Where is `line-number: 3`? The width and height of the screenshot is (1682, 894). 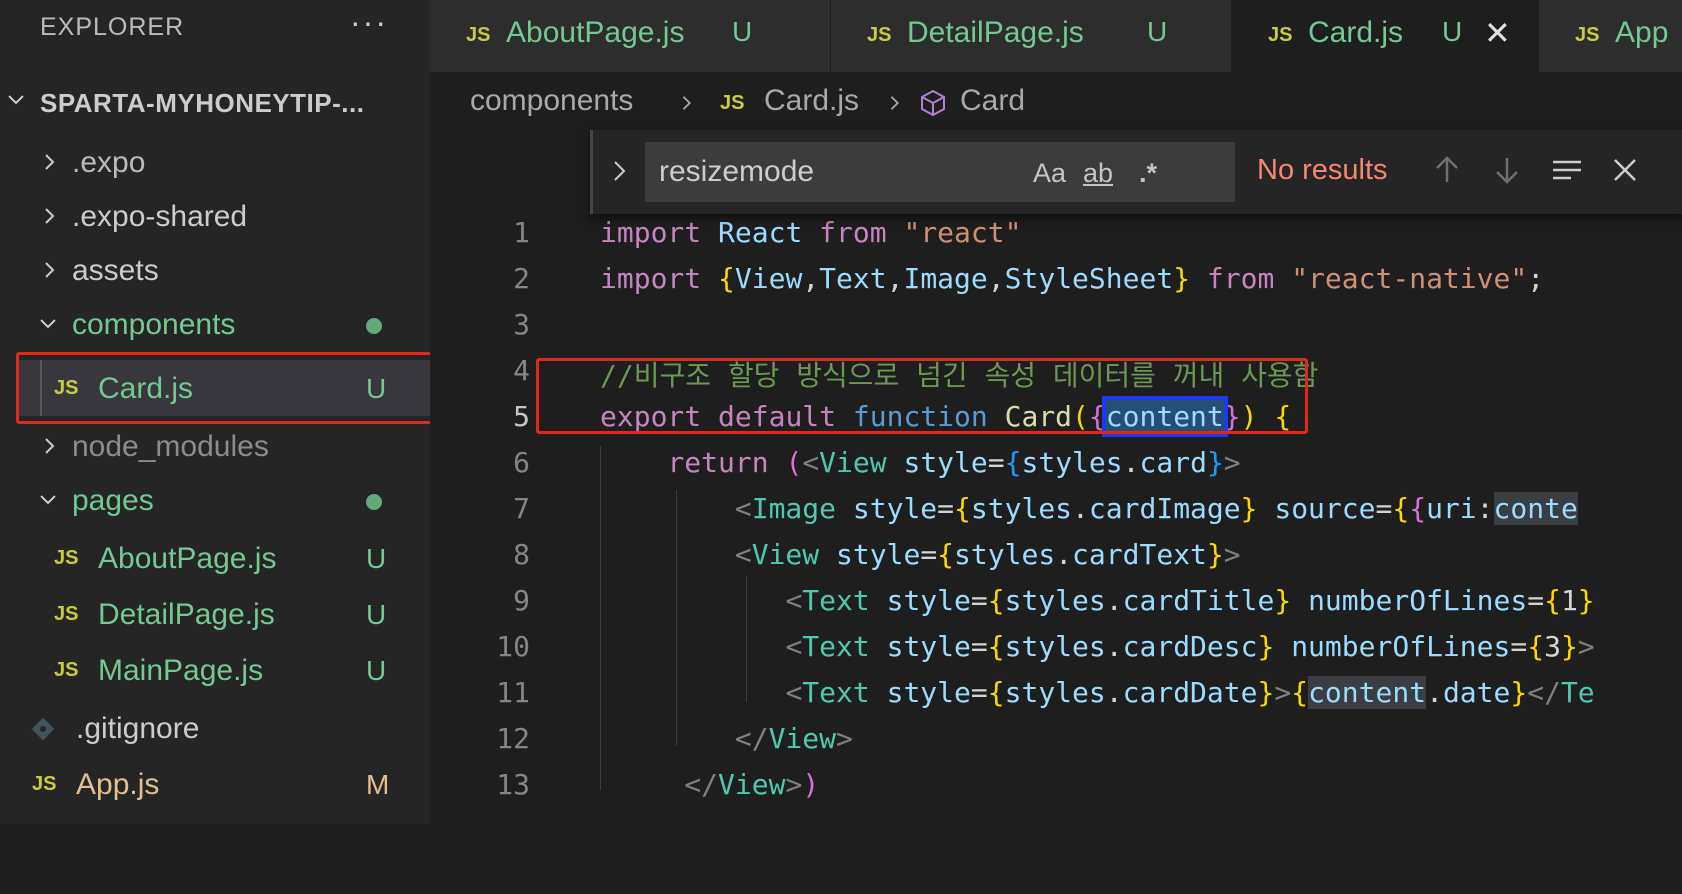
line-number: 3 is located at coordinates (521, 324).